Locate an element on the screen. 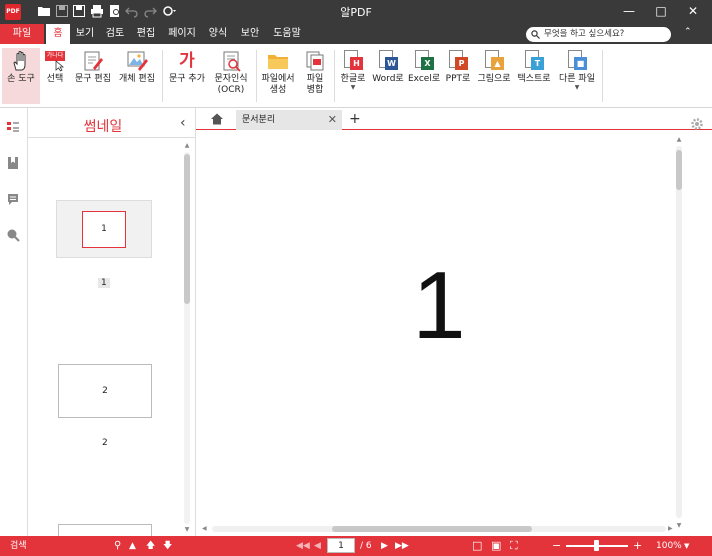 Image resolution: width=712 pixels, height=556 pixels. scroll-down-arrow-icon: ▼ is located at coordinates (187, 529).